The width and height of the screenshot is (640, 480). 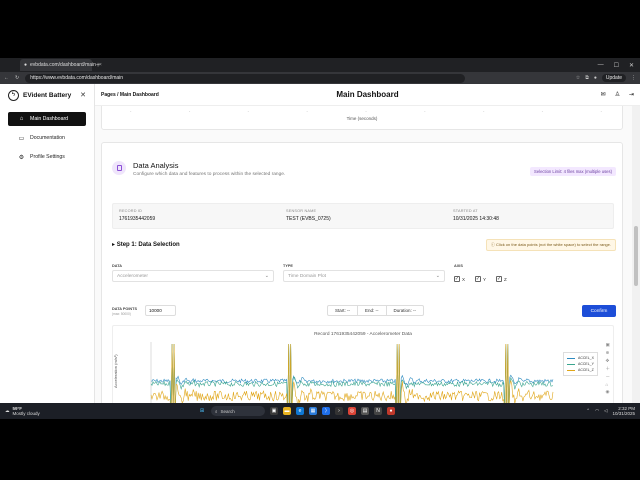 I want to click on axis-y-checkbox: ✓ Y, so click(x=480, y=279).